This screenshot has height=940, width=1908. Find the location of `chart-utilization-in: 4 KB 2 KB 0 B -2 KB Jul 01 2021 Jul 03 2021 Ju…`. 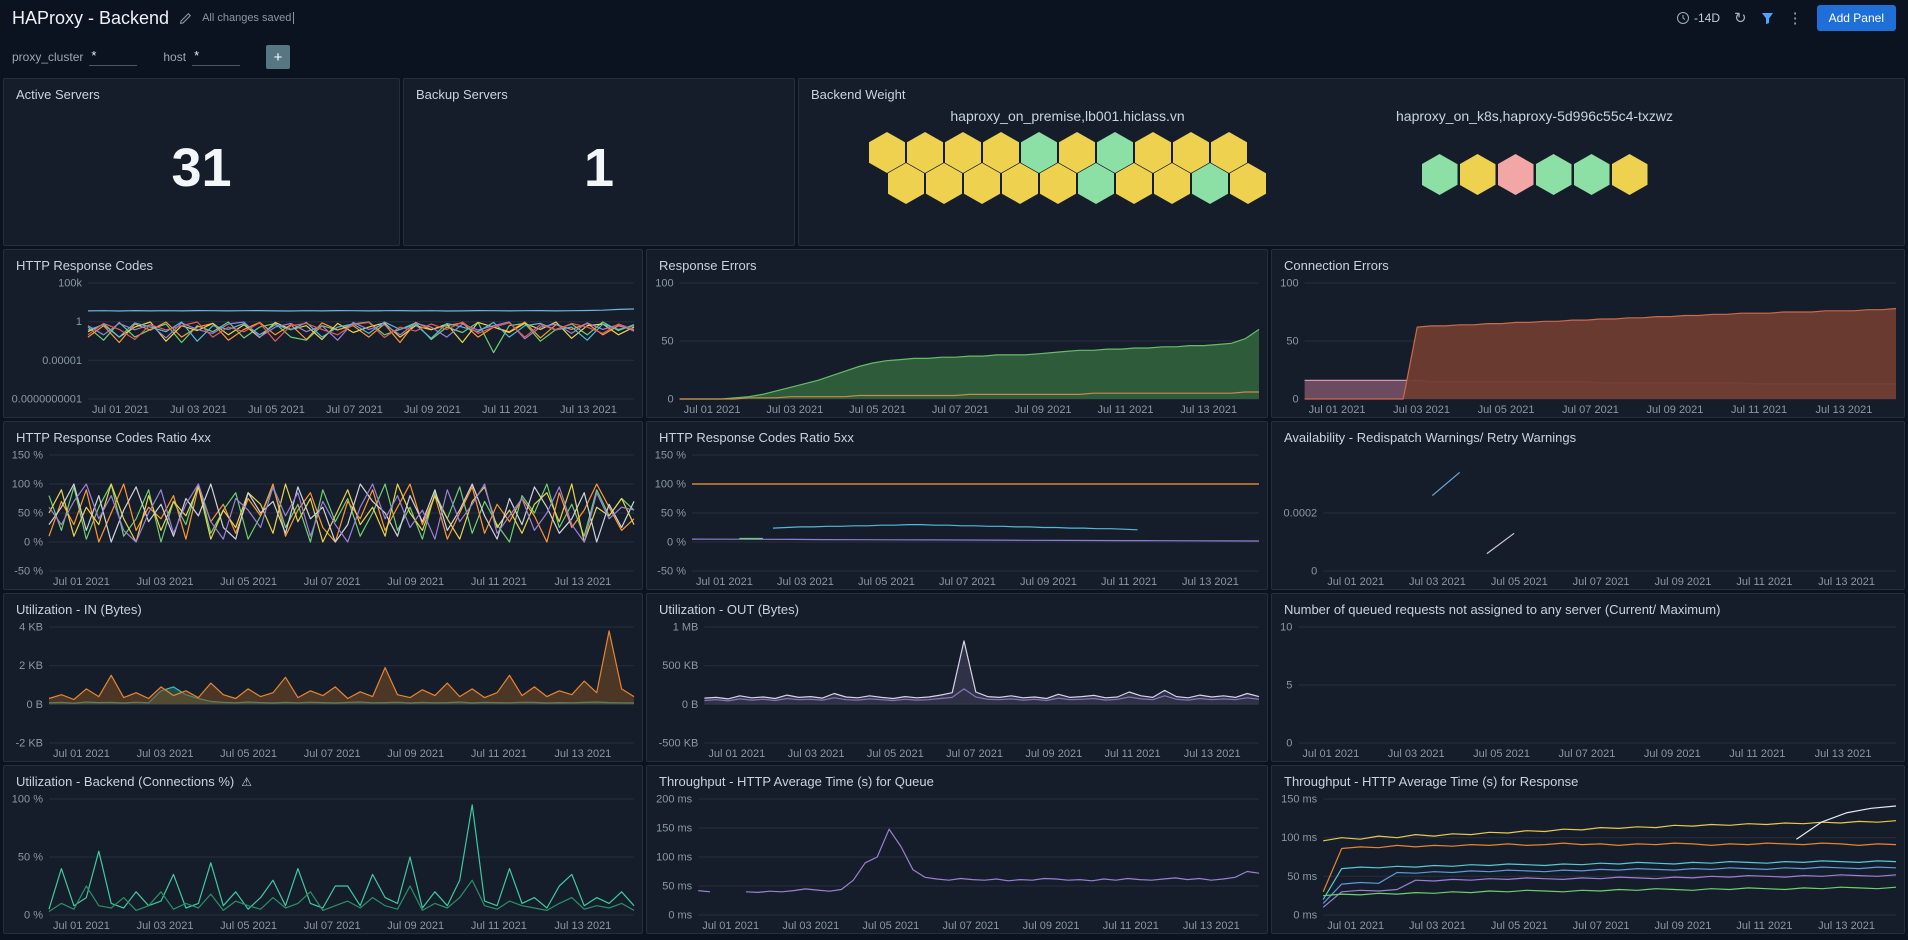

chart-utilization-in: 4 KB 2 KB 0 B -2 KB Jul 01 2021 Jul 03 2021 Ju… is located at coordinates (323, 690).